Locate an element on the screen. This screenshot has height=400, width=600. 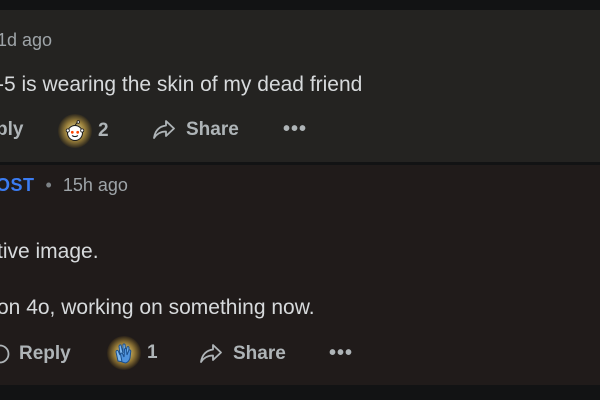
comment-body-line: on 4o, working on something now. is located at coordinates (157, 307).